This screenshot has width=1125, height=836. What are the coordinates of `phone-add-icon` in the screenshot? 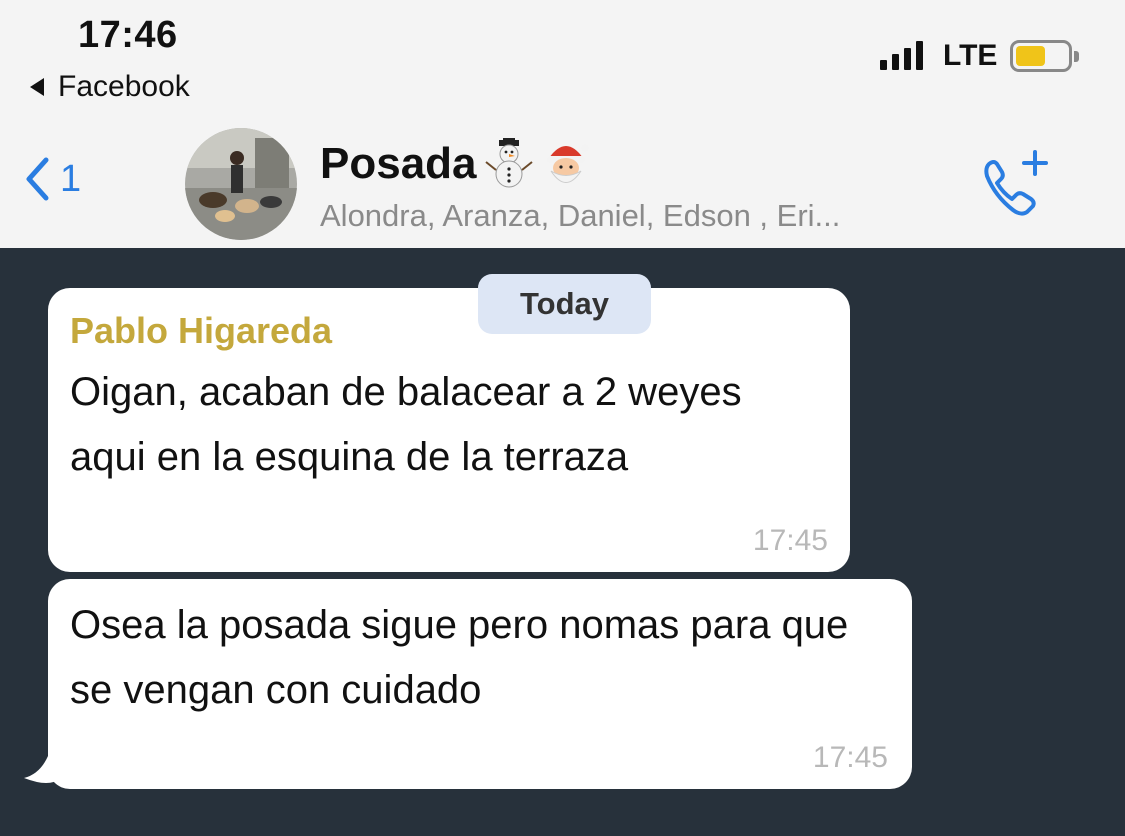 It's located at (1016, 183).